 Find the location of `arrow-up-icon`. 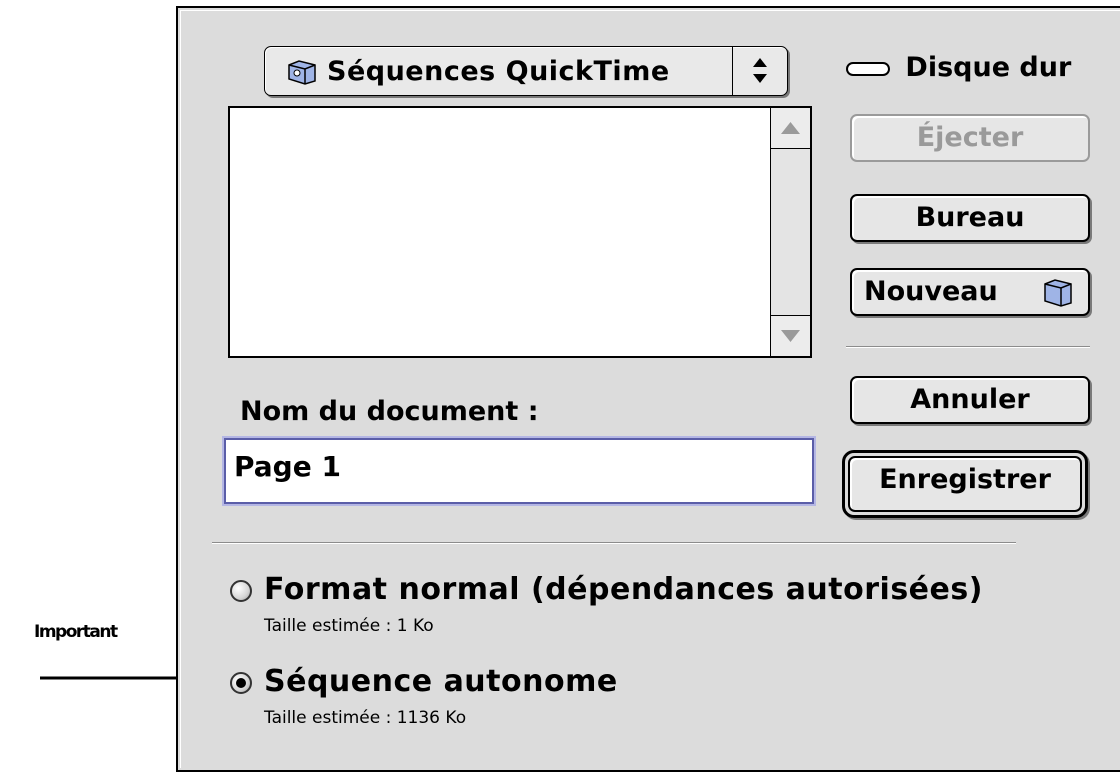

arrow-up-icon is located at coordinates (790, 128).